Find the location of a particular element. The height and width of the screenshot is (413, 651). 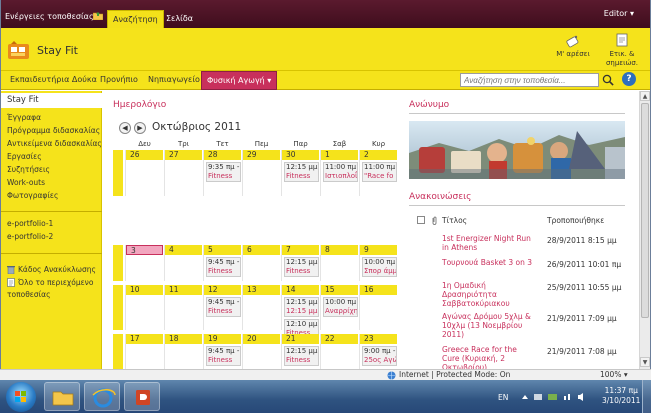

prev-month-button: ◀ is located at coordinates (125, 128).